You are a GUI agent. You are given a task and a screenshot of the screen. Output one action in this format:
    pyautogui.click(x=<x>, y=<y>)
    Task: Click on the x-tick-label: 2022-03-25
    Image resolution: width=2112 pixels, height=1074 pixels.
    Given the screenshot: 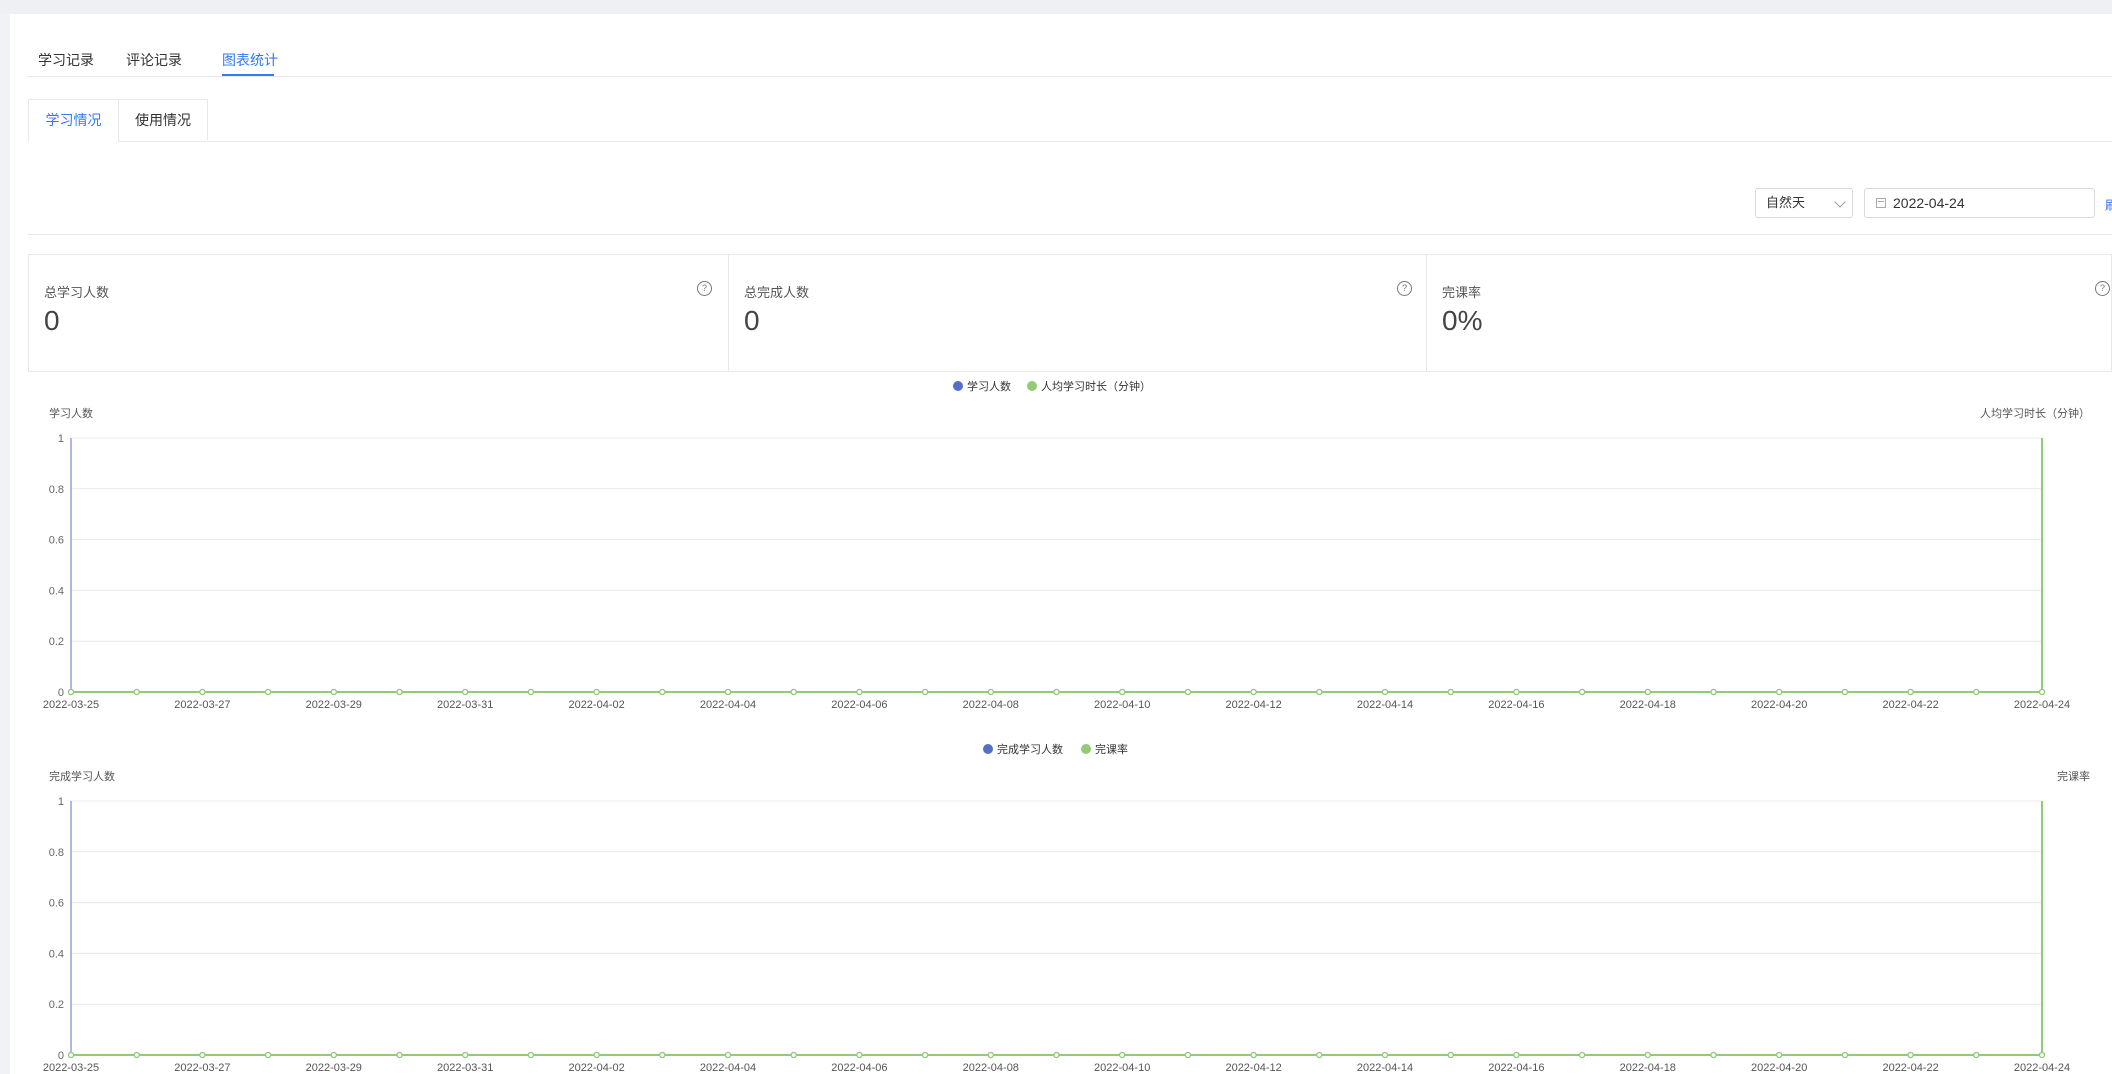 What is the action you would take?
    pyautogui.click(x=71, y=1068)
    